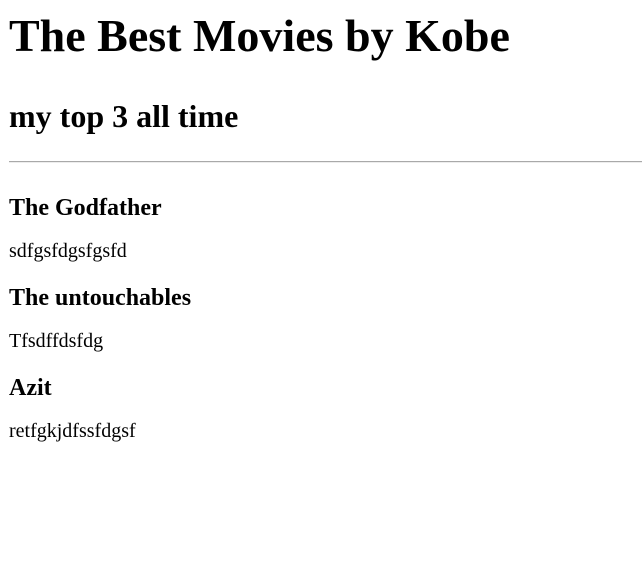 This screenshot has height=579, width=642. What do you see at coordinates (72, 431) in the screenshot?
I see `movie-description: retfgkjdfssfdgsf` at bounding box center [72, 431].